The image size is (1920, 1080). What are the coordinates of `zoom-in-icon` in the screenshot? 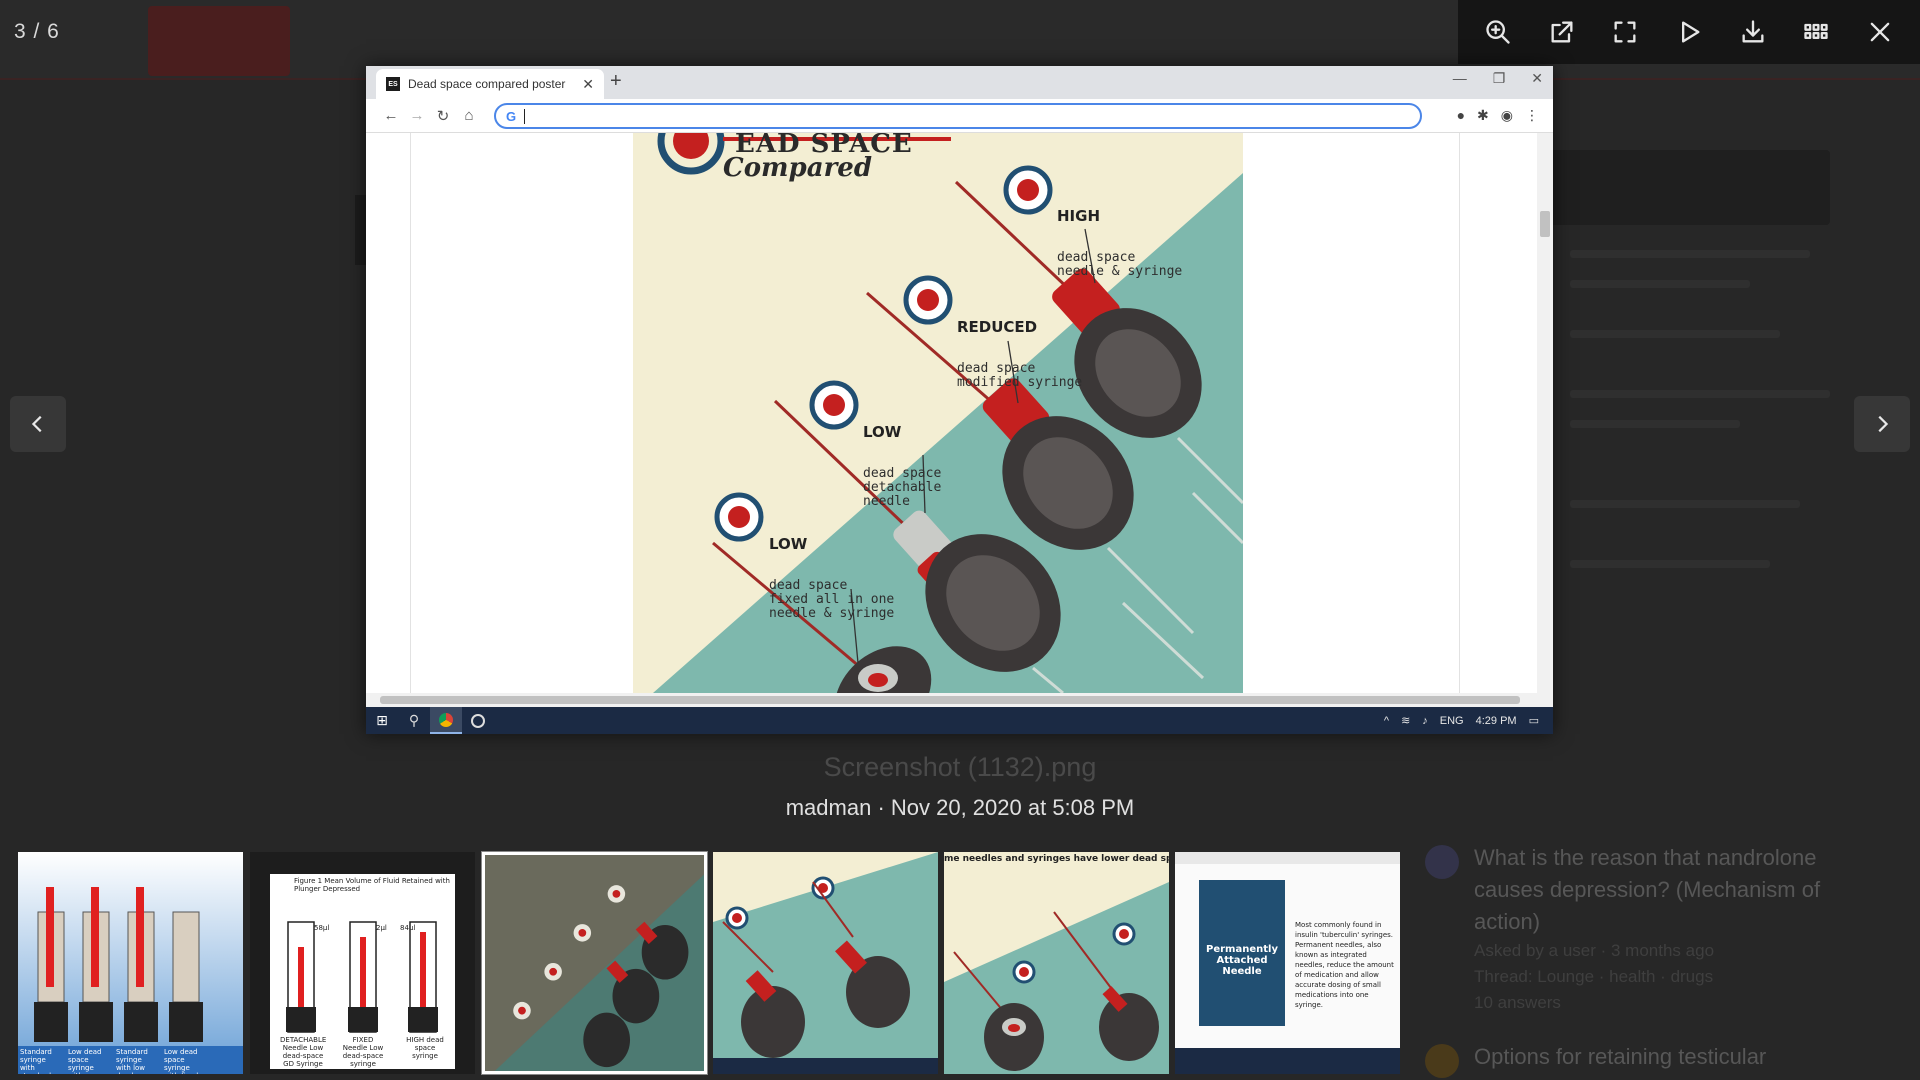 It's located at (1498, 32).